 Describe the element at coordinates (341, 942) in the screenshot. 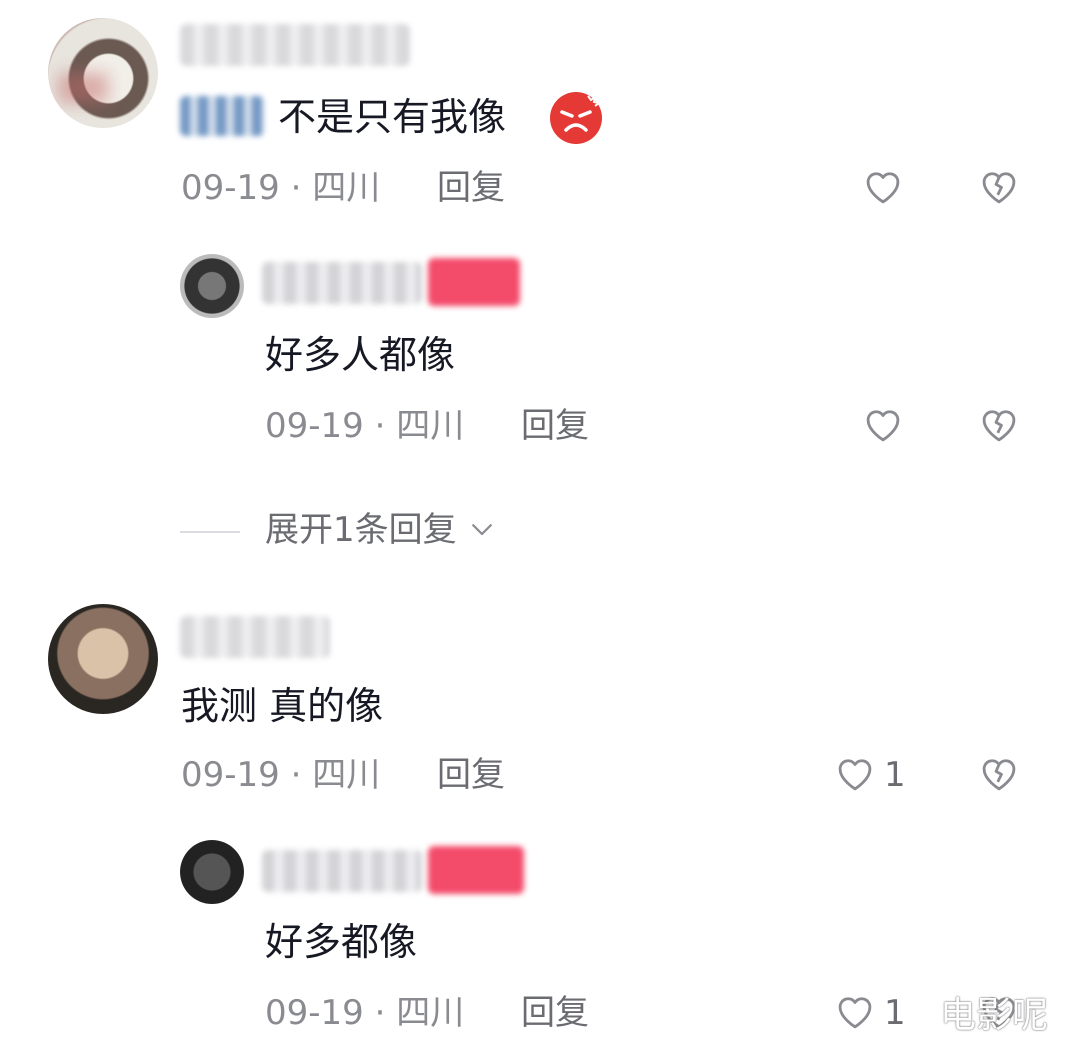

I see `comment-text: 好多都像` at that location.